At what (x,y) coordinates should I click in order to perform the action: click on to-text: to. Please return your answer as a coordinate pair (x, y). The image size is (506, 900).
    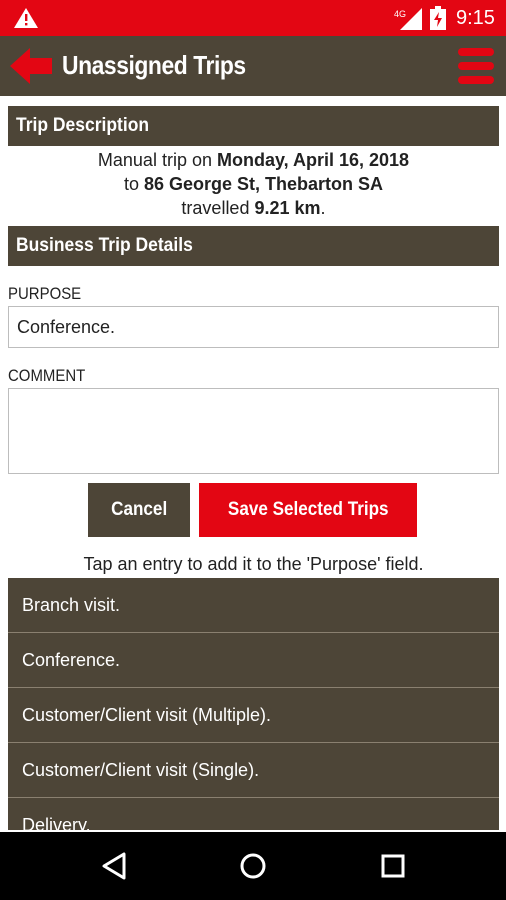
    Looking at the image, I should click on (131, 184).